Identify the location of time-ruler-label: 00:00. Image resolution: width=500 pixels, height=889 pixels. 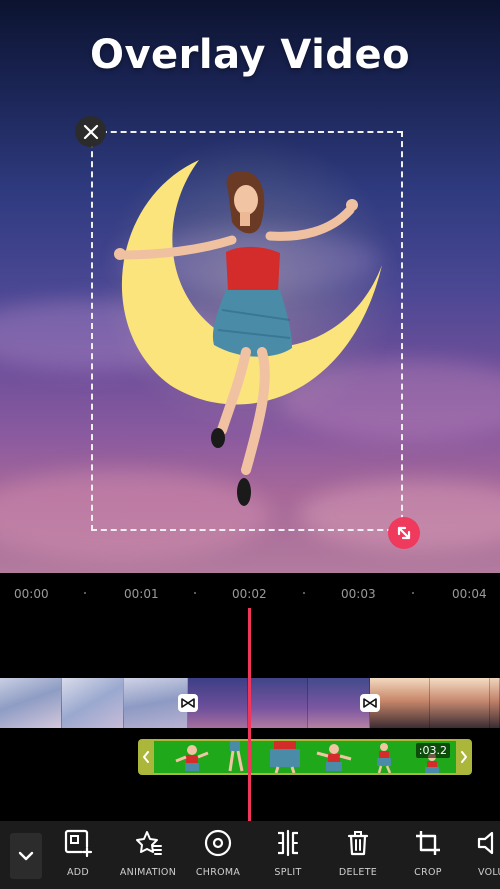
(31, 594).